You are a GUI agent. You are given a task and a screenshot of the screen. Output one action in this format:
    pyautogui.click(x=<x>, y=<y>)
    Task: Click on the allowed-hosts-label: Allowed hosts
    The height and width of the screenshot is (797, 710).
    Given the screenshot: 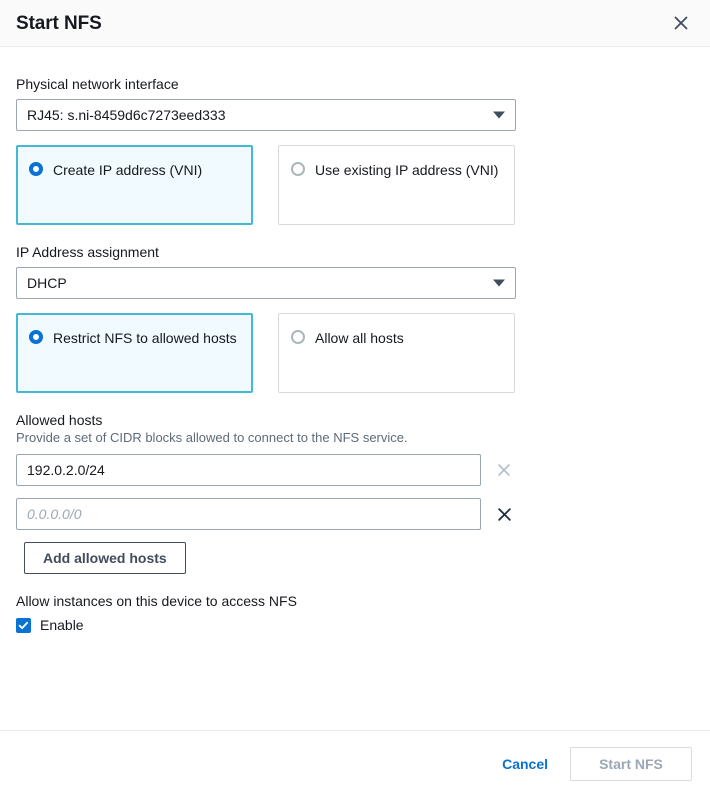 What is the action you would take?
    pyautogui.click(x=59, y=420)
    